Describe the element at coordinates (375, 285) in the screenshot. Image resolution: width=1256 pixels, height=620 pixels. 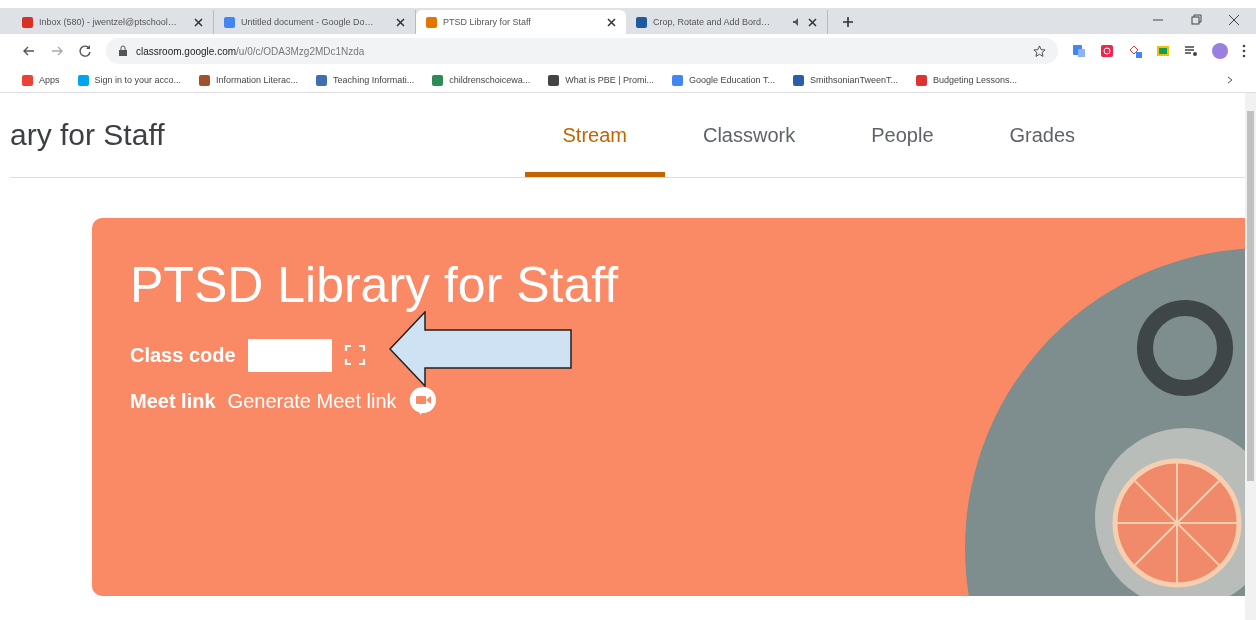
I see `banner-title: PTSD Library for Staff` at that location.